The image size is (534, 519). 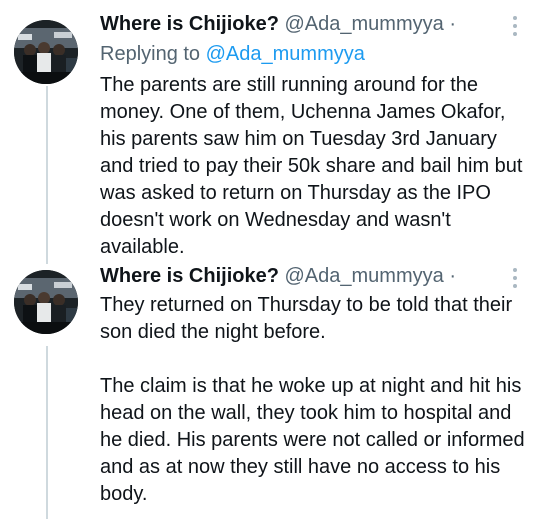 I want to click on replying-to-mention: @Ada_mummyya, so click(x=285, y=54).